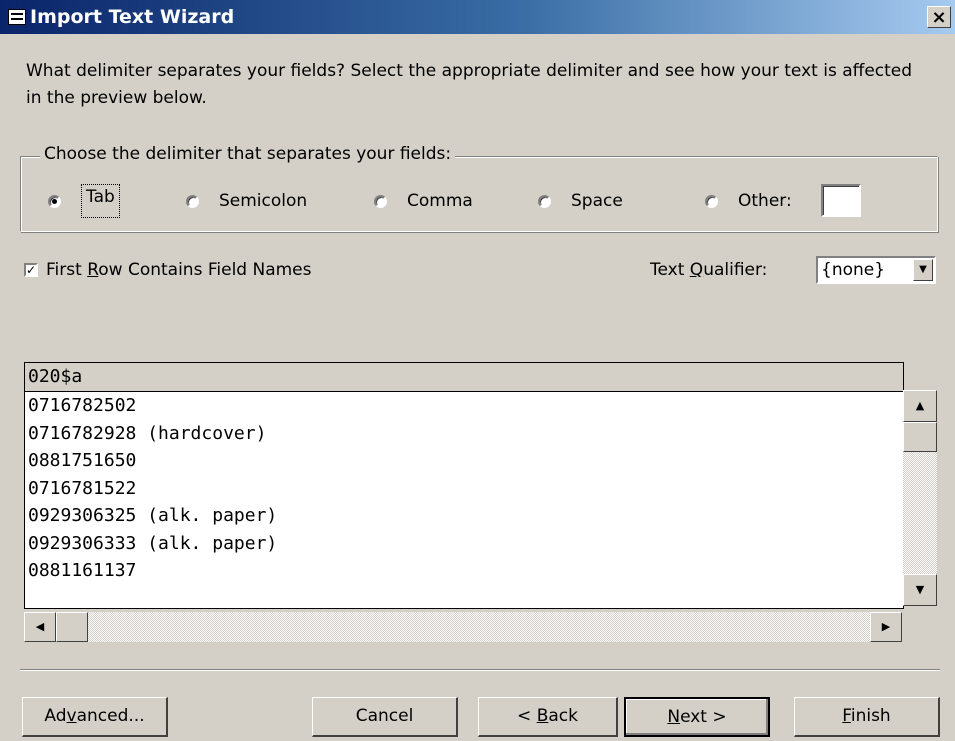 The image size is (955, 741). What do you see at coordinates (886, 627) in the screenshot?
I see `scroll-right-icon: ▶` at bounding box center [886, 627].